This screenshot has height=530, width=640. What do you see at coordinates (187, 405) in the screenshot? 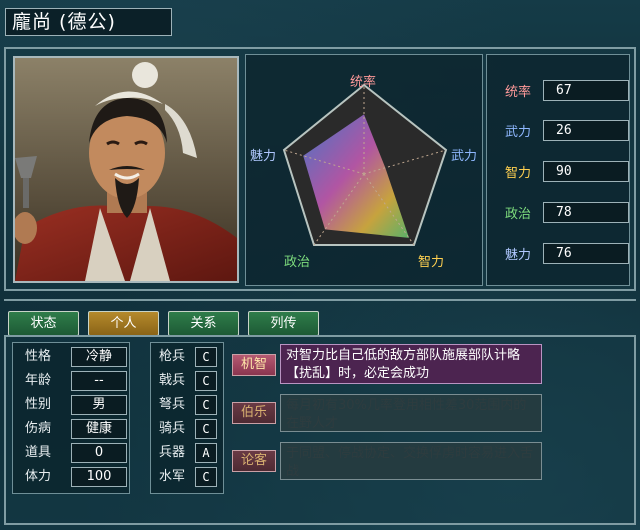
I see `arms-row-crossbow: 弩兵 C` at bounding box center [187, 405].